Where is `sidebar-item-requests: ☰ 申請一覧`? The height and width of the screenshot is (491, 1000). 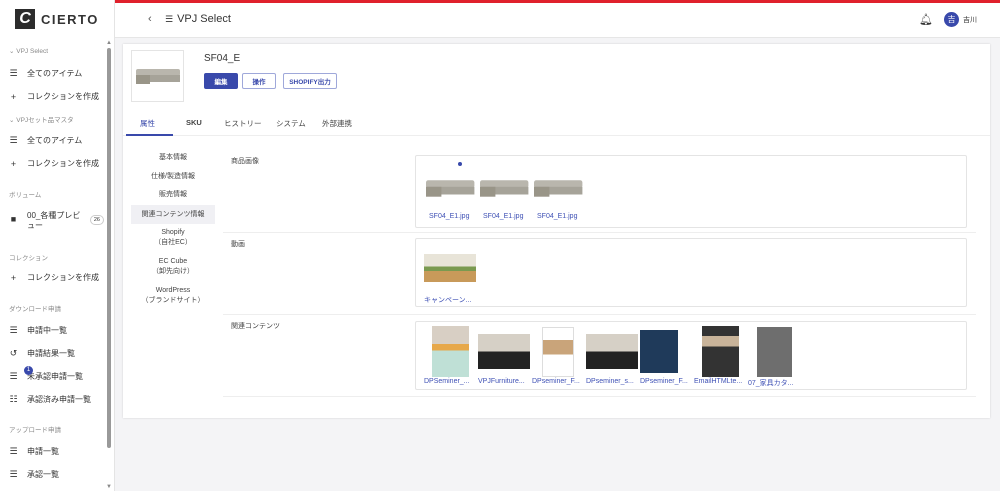 sidebar-item-requests: ☰ 申請一覧 is located at coordinates (56, 451).